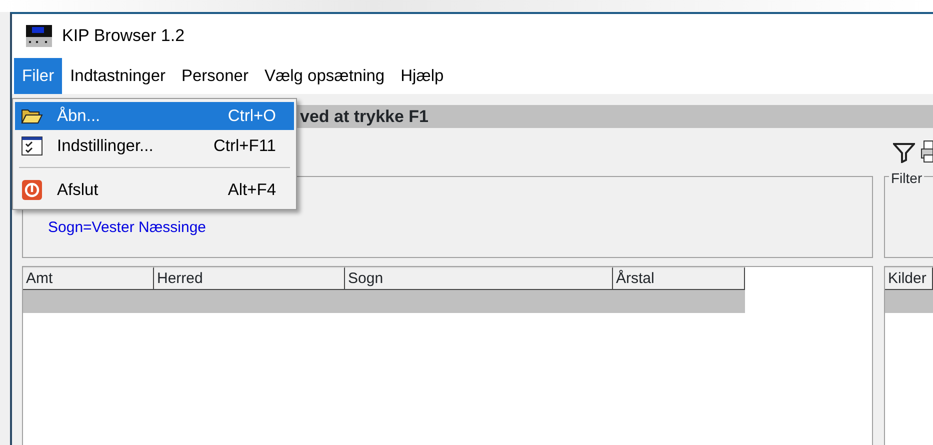  I want to click on filter-icon, so click(904, 152).